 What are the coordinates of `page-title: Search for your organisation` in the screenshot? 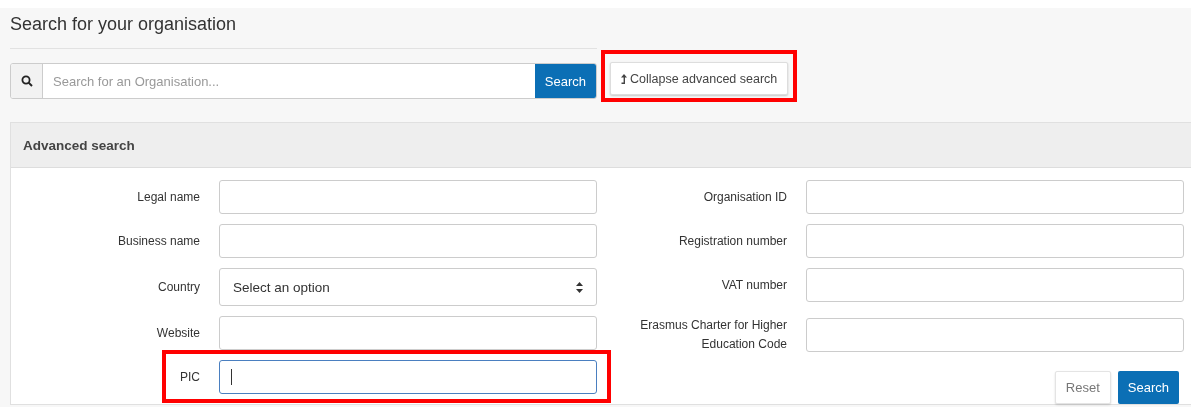 It's located at (303, 28).